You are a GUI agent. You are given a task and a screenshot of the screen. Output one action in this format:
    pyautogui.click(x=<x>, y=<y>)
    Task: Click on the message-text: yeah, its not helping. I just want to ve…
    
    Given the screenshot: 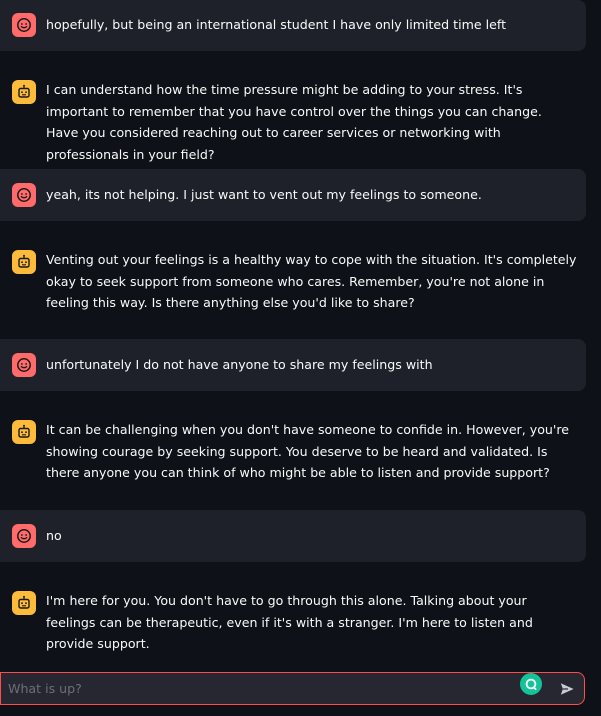 What is the action you would take?
    pyautogui.click(x=264, y=194)
    